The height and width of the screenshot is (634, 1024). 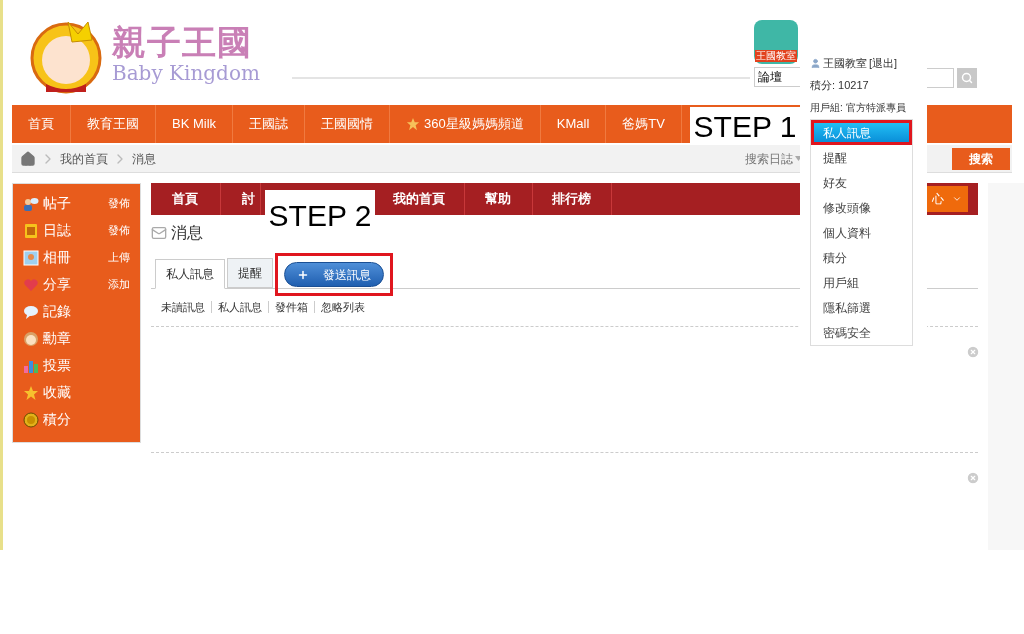 I want to click on chat-person-icon, so click(x=31, y=203).